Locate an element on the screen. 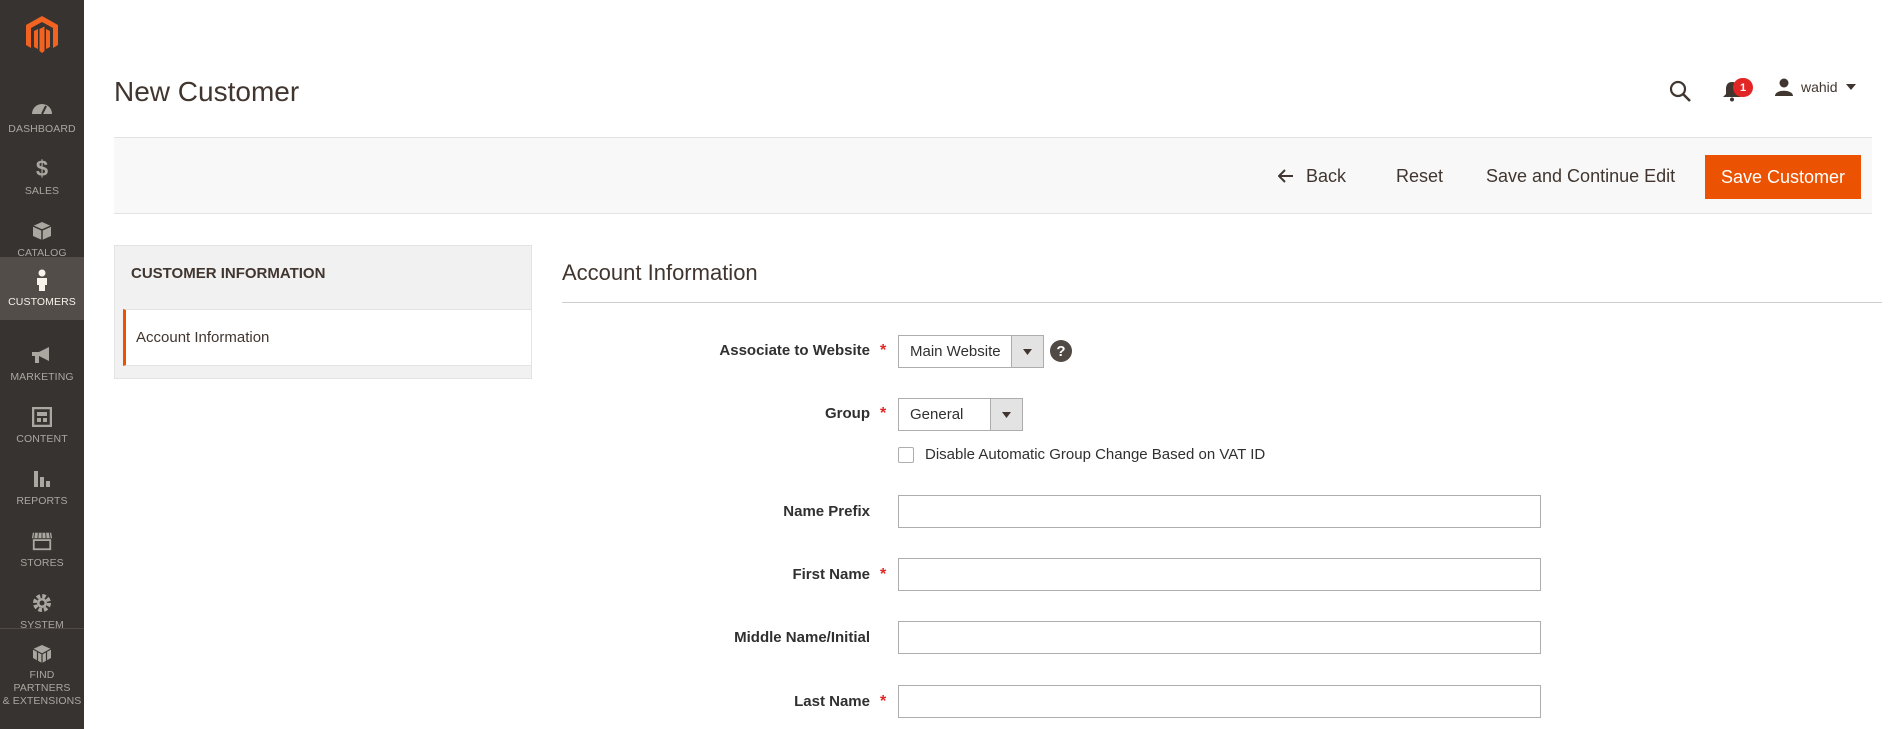  storefront-icon is located at coordinates (42, 541).